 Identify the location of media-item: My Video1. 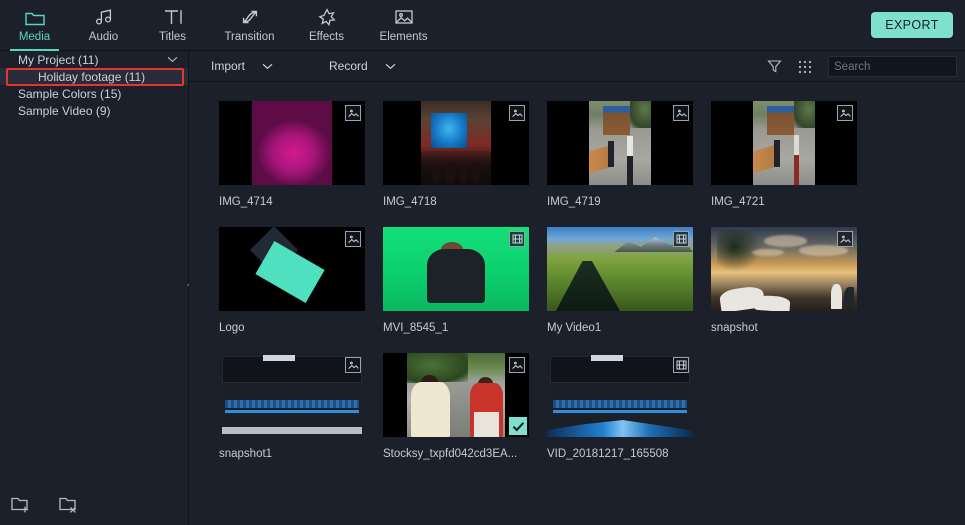
(629, 290).